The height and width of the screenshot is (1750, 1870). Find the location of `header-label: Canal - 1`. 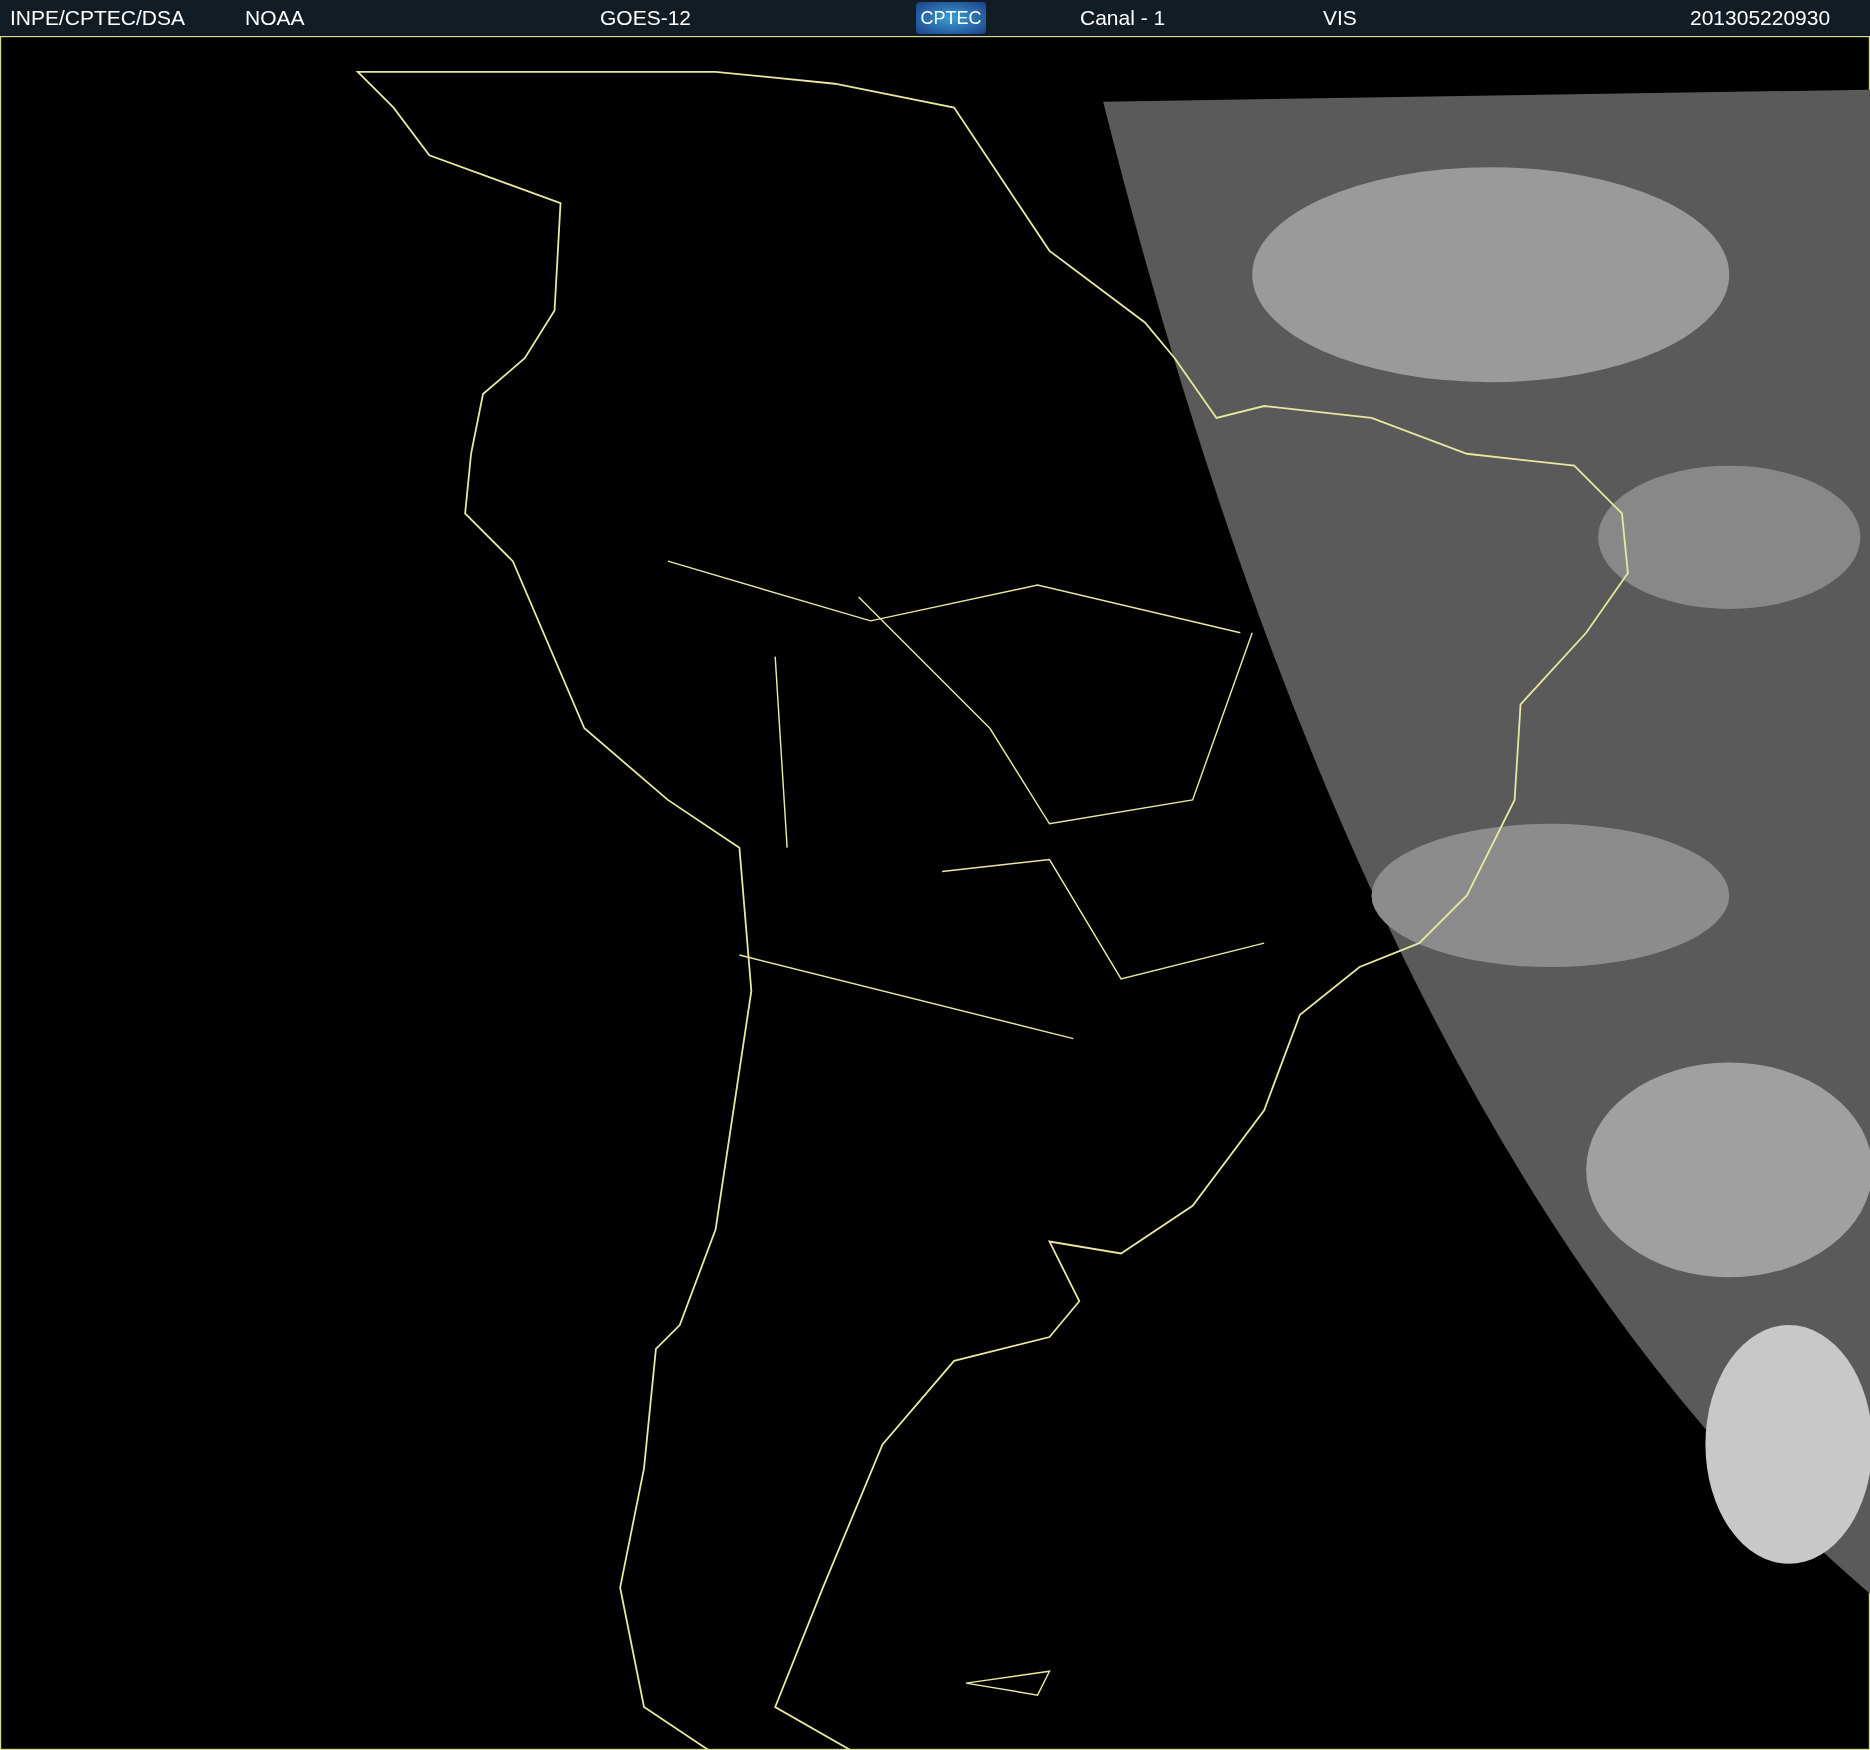

header-label: Canal - 1 is located at coordinates (1123, 18).